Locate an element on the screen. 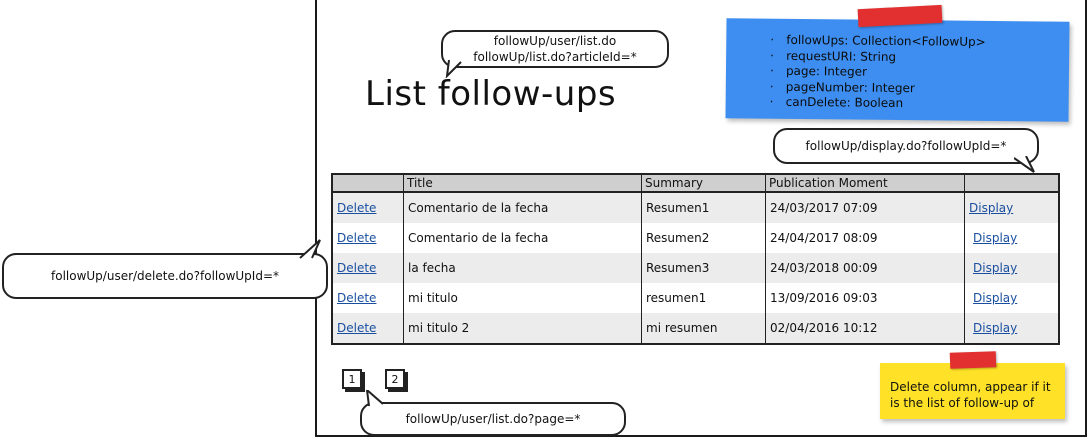  display-url-text: followUp/display.do?followUpId=* is located at coordinates (906, 146).